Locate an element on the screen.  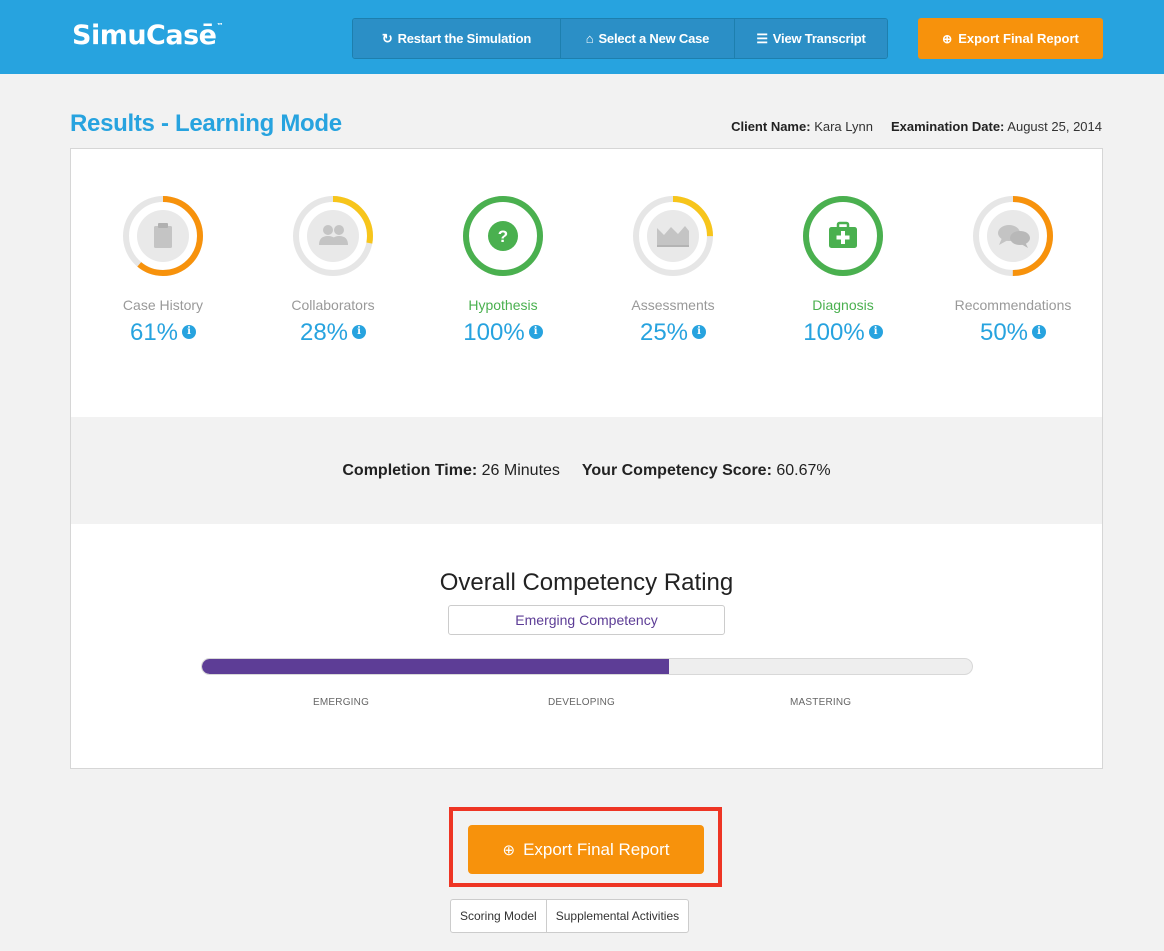
competency-level-box: Emerging Competency is located at coordinates (586, 620).